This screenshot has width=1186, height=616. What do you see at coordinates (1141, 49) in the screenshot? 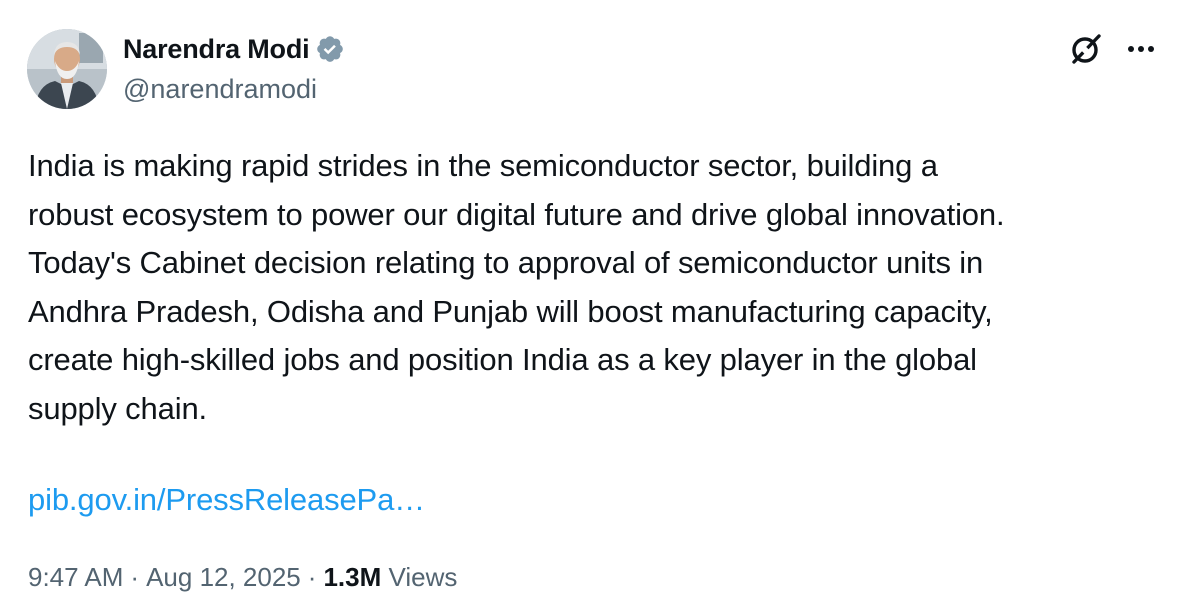
I see `more-options-icon` at bounding box center [1141, 49].